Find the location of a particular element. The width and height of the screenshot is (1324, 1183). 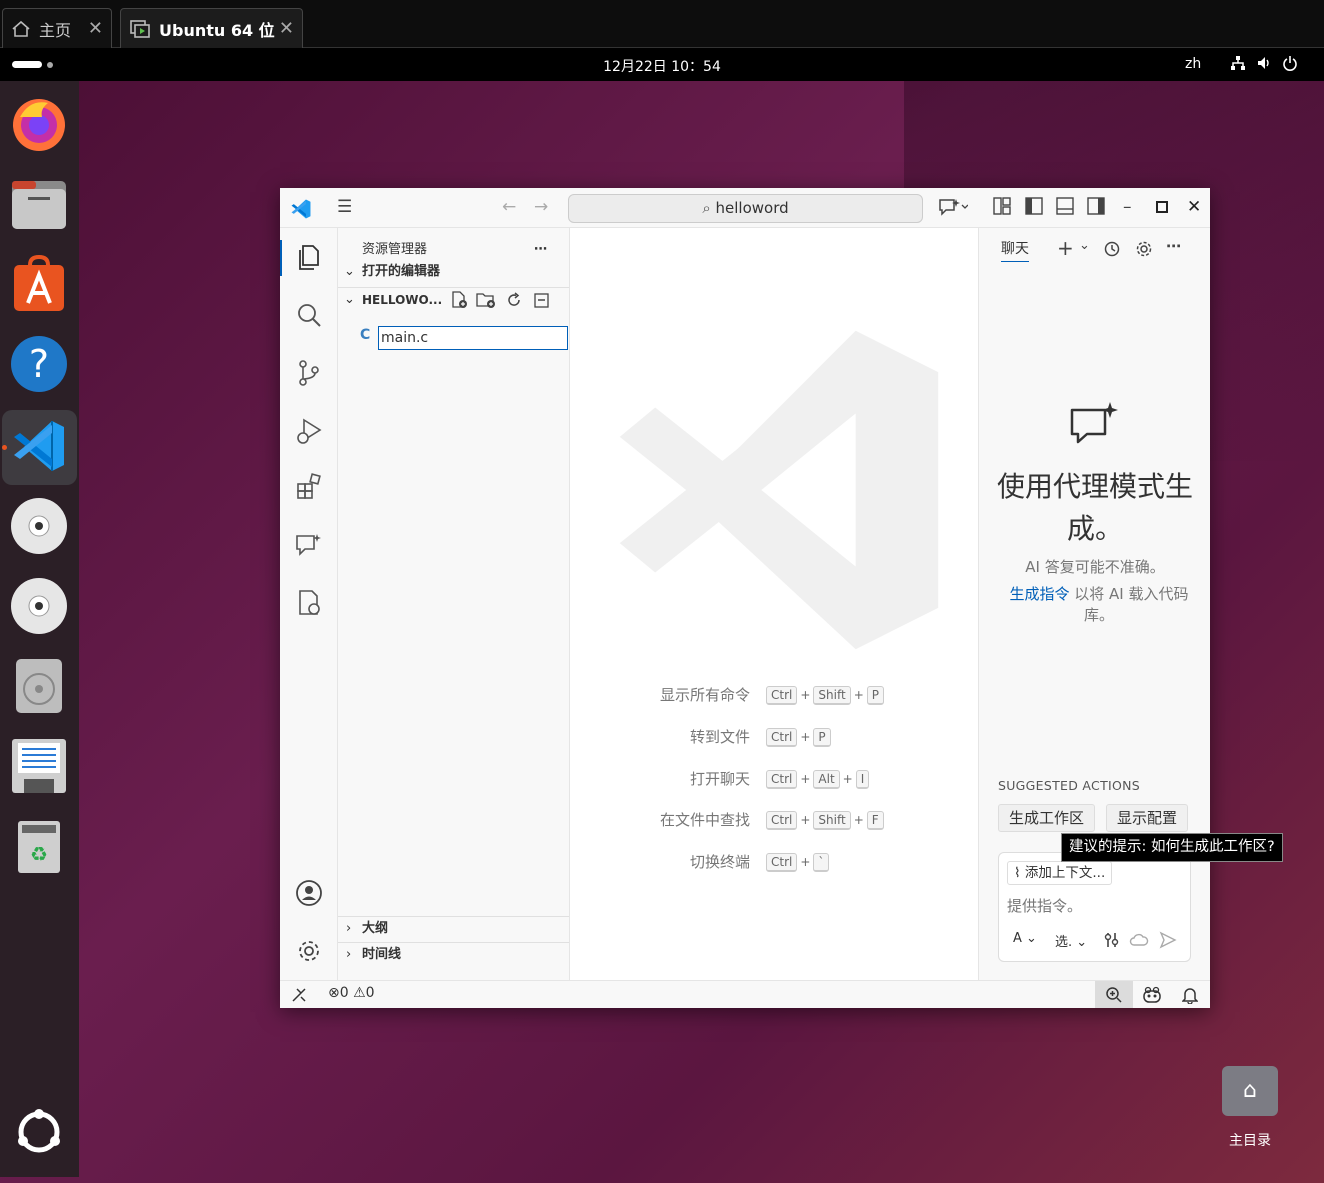

explorer-icon is located at coordinates (309, 257).